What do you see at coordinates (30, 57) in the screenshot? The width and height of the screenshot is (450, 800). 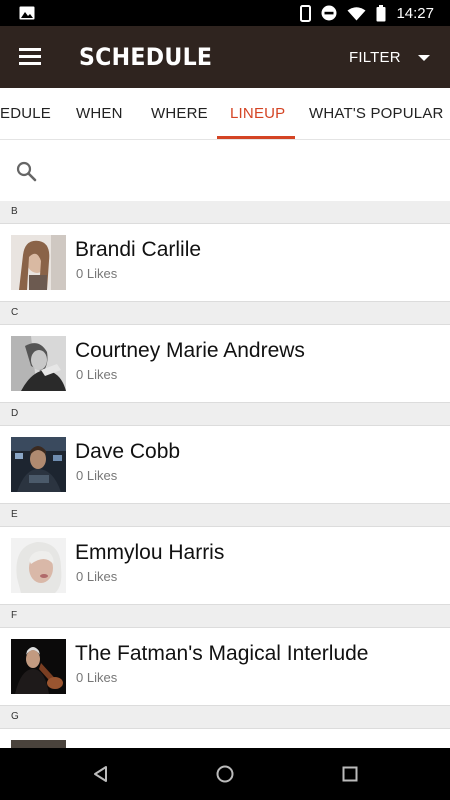 I see `menu-icon` at bounding box center [30, 57].